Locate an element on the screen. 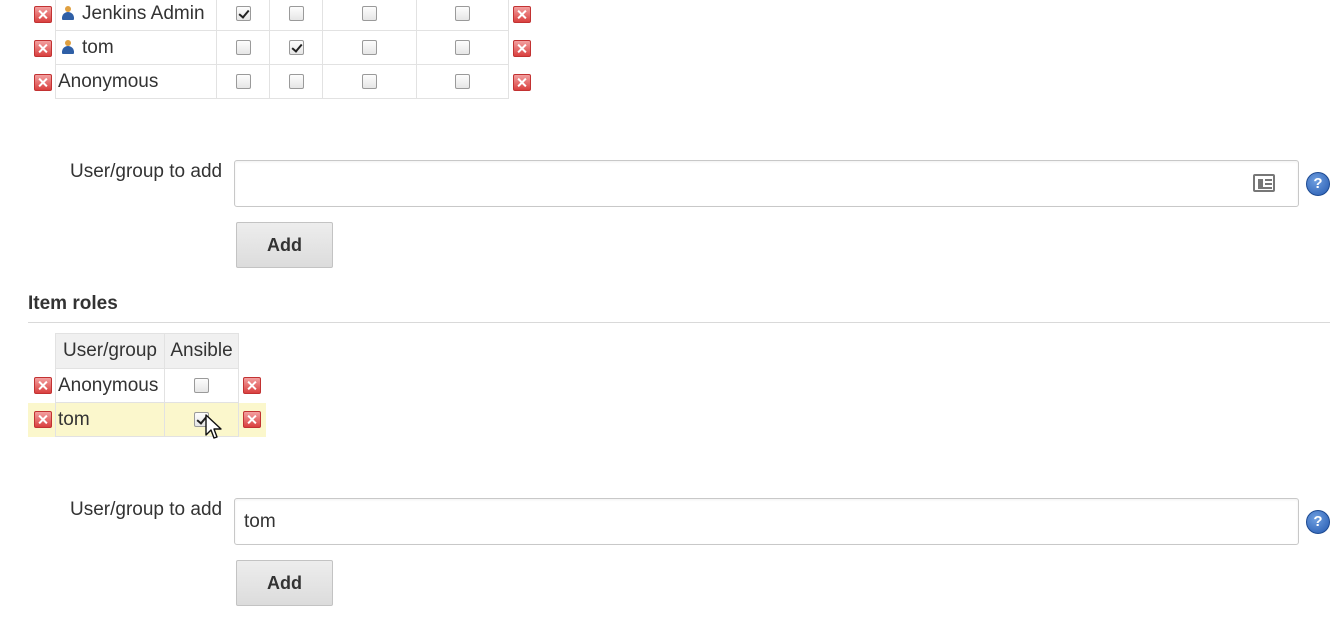  user-cell: Anonymous is located at coordinates (136, 81).